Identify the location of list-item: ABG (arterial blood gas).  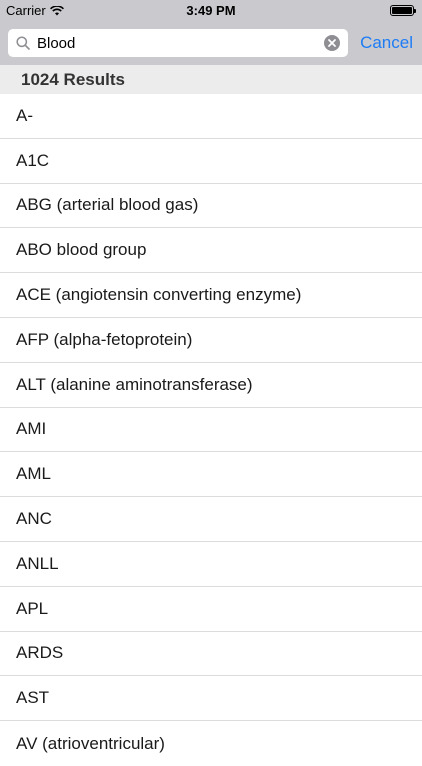
(211, 206).